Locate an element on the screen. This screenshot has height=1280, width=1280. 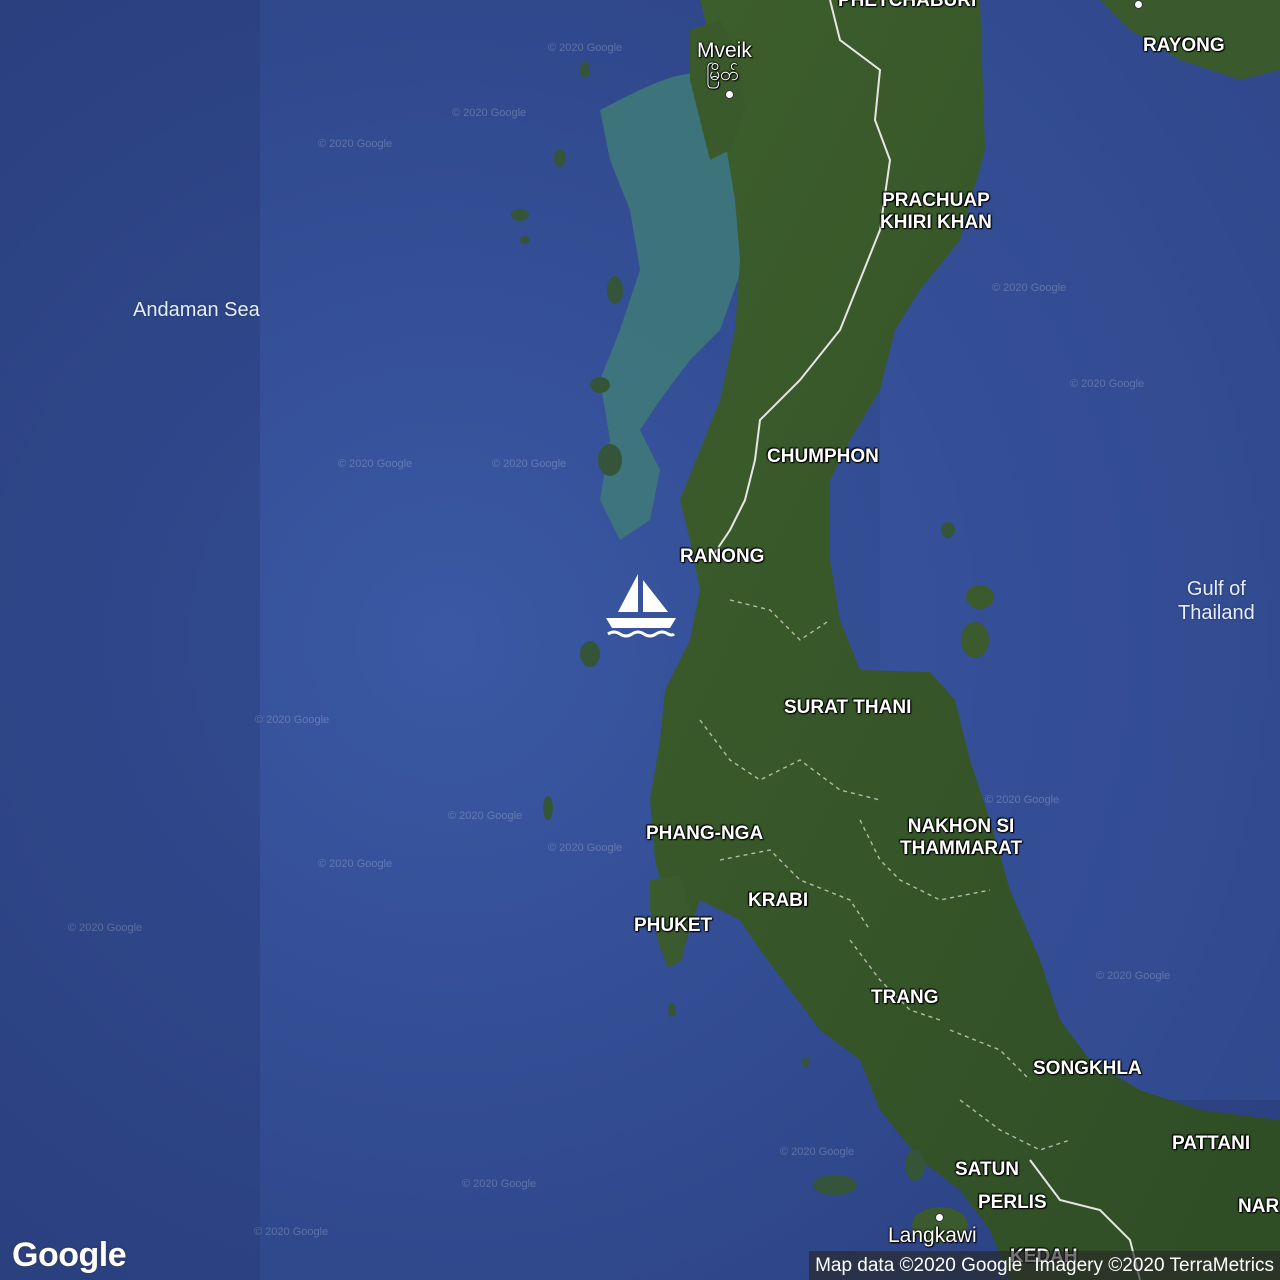
province-label-rayong: RAYONG is located at coordinates (1184, 45).